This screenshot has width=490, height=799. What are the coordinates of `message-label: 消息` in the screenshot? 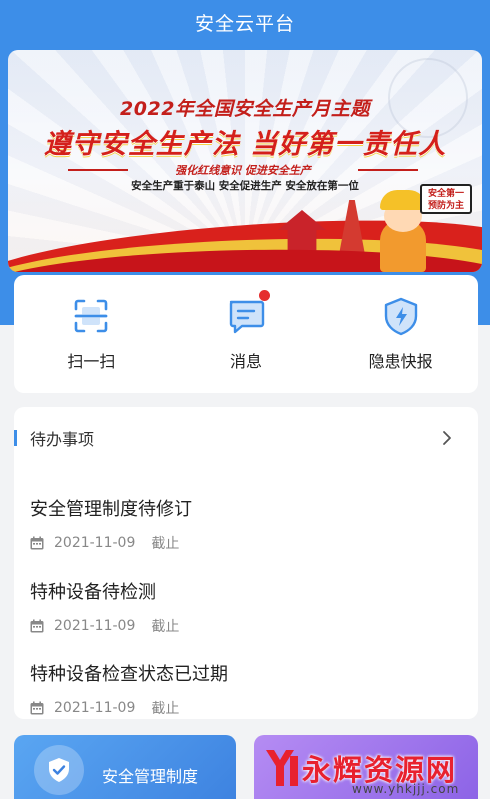 It's located at (245, 361).